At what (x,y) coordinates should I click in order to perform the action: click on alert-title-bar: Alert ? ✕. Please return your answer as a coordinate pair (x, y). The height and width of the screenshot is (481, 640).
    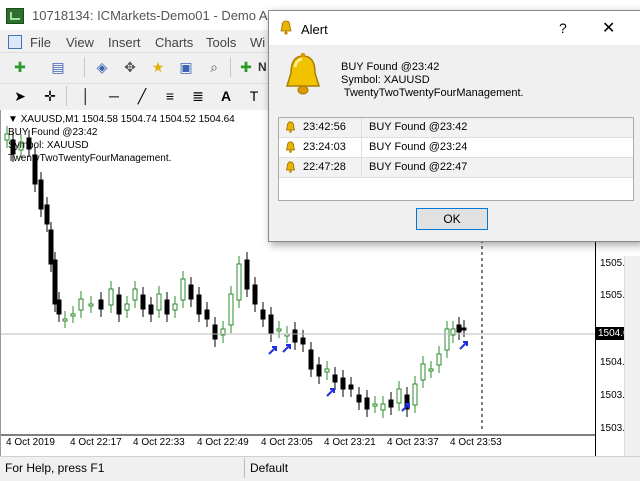
    Looking at the image, I should click on (454, 28).